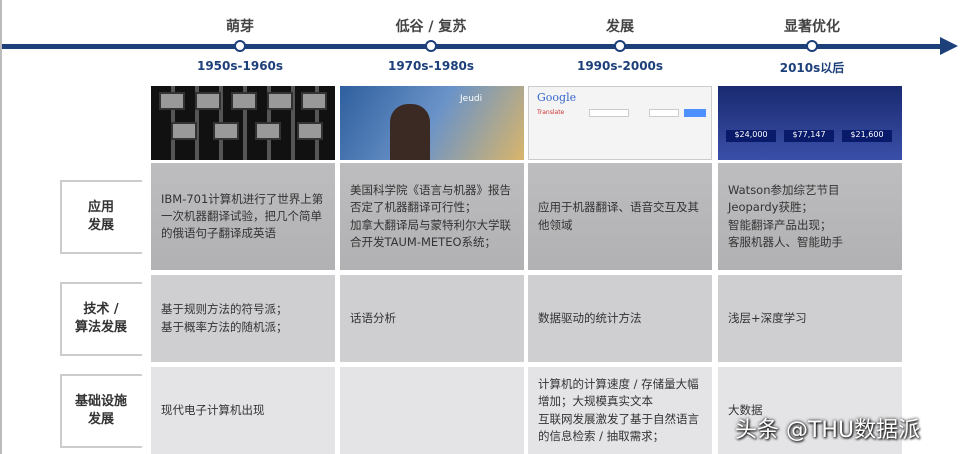 Image resolution: width=961 pixels, height=454 pixels. What do you see at coordinates (620, 216) in the screenshot?
I see `table-cell: 应用于机器翻译、语音交互及其他领域` at bounding box center [620, 216].